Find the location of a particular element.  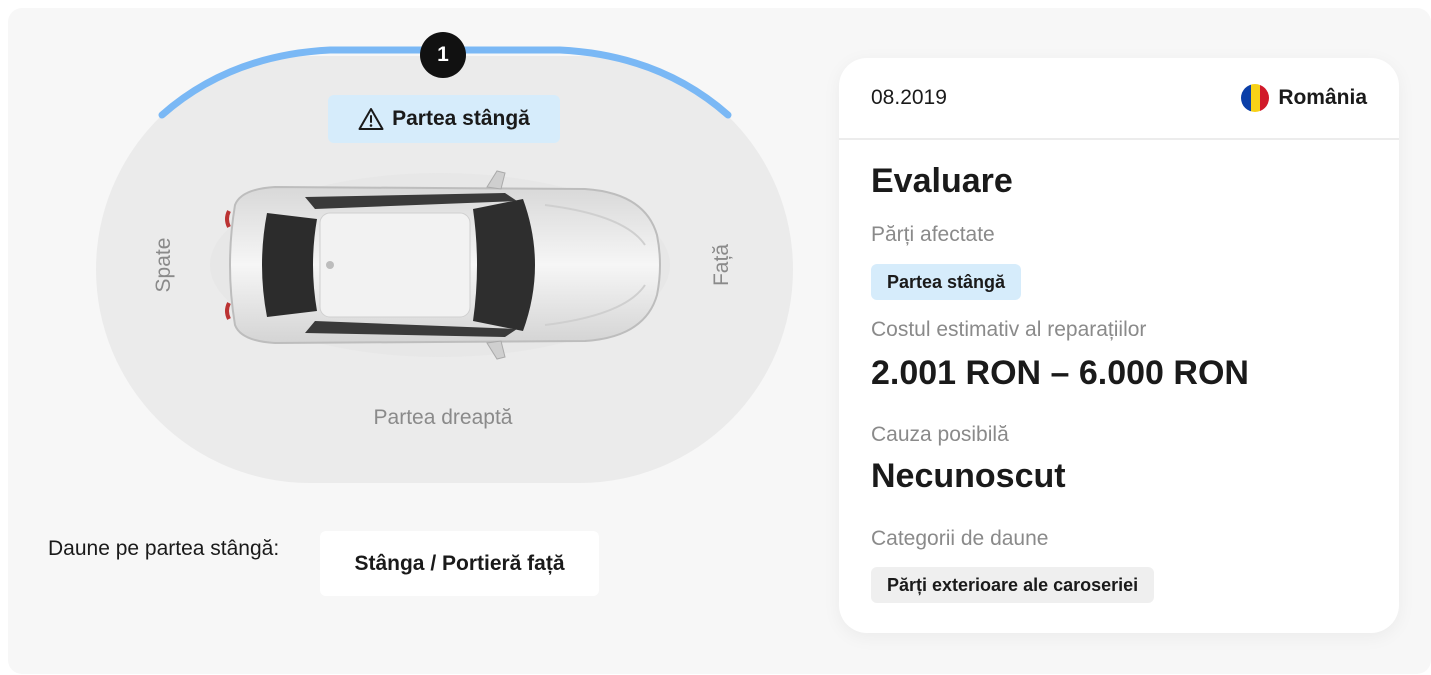

damage-location-value: Stânga / Portieră față is located at coordinates (459, 563).